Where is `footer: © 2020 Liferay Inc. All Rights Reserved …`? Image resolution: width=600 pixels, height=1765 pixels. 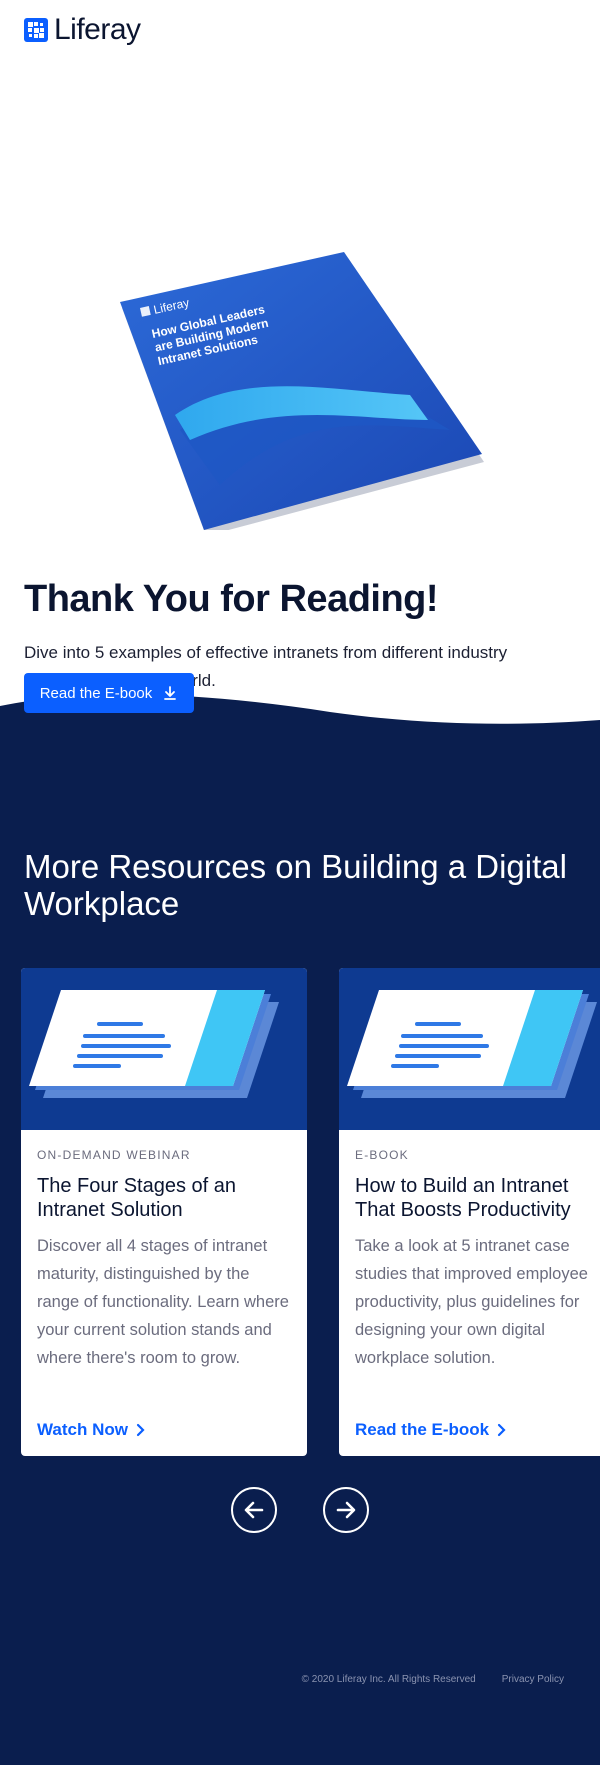 footer: © 2020 Liferay Inc. All Rights Reserved … is located at coordinates (433, 1679).